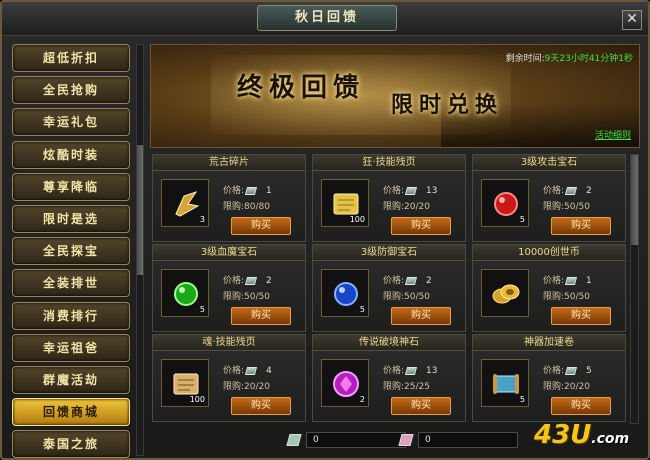 Image resolution: width=650 pixels, height=460 pixels. What do you see at coordinates (71, 380) in the screenshot?
I see `sidebar-item: 群魔活劫` at bounding box center [71, 380].